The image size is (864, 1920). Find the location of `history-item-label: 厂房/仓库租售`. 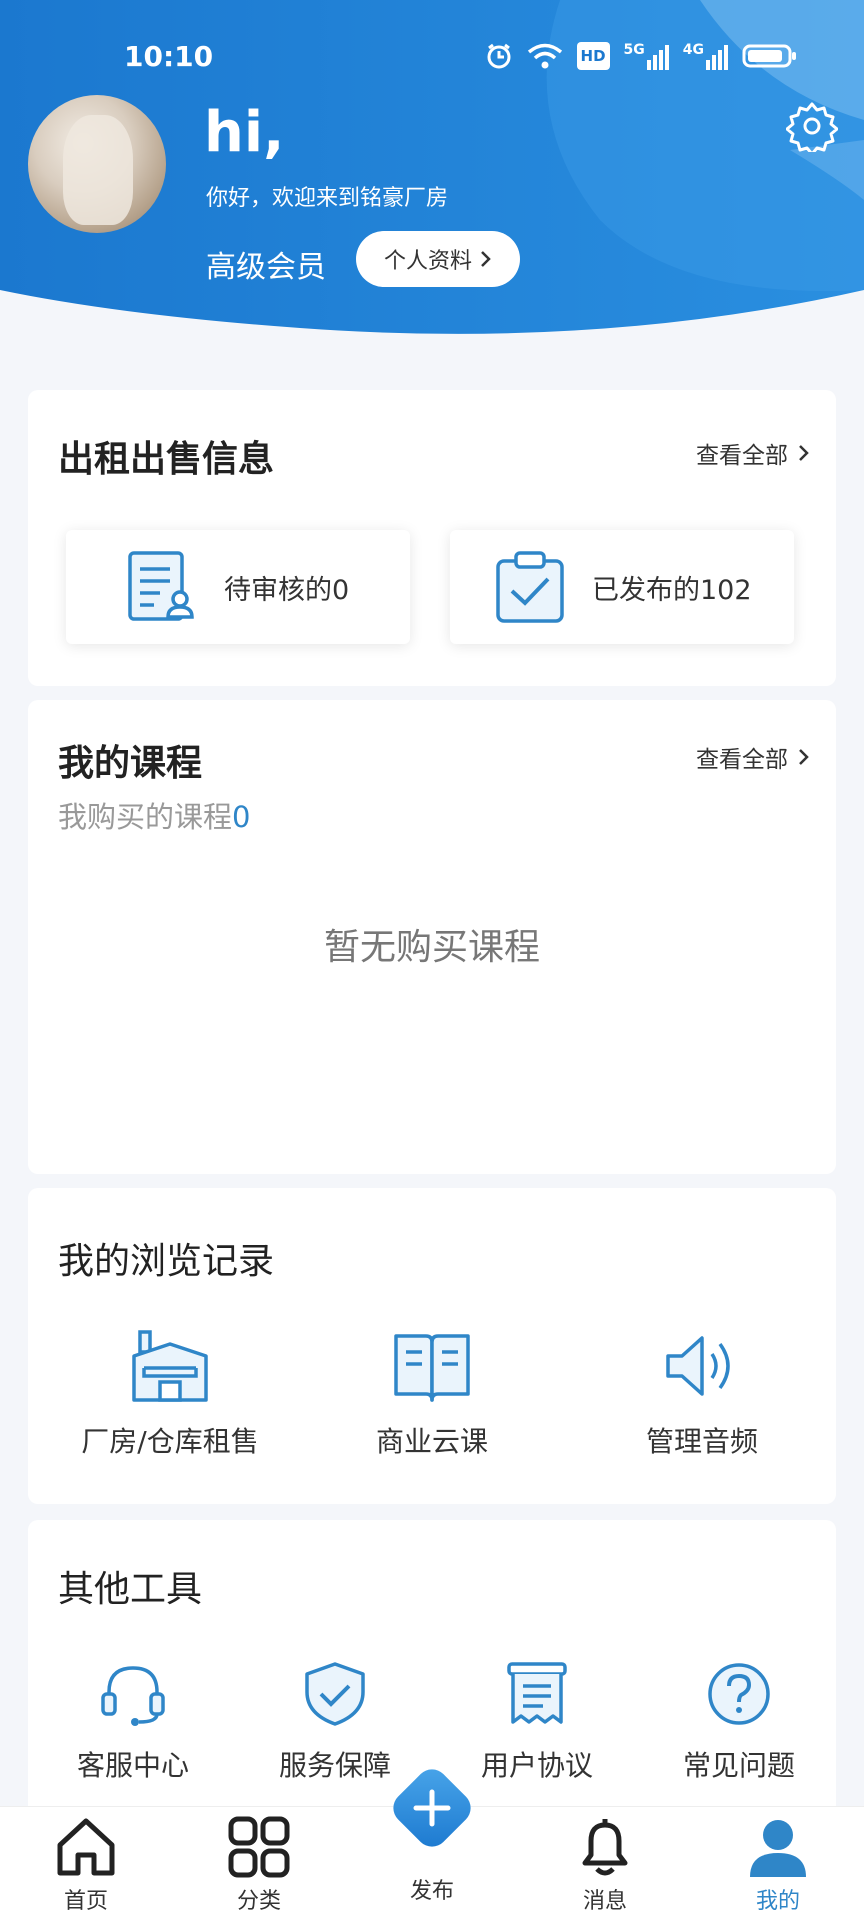

history-item-label: 厂房/仓库租售 is located at coordinates (170, 1441).